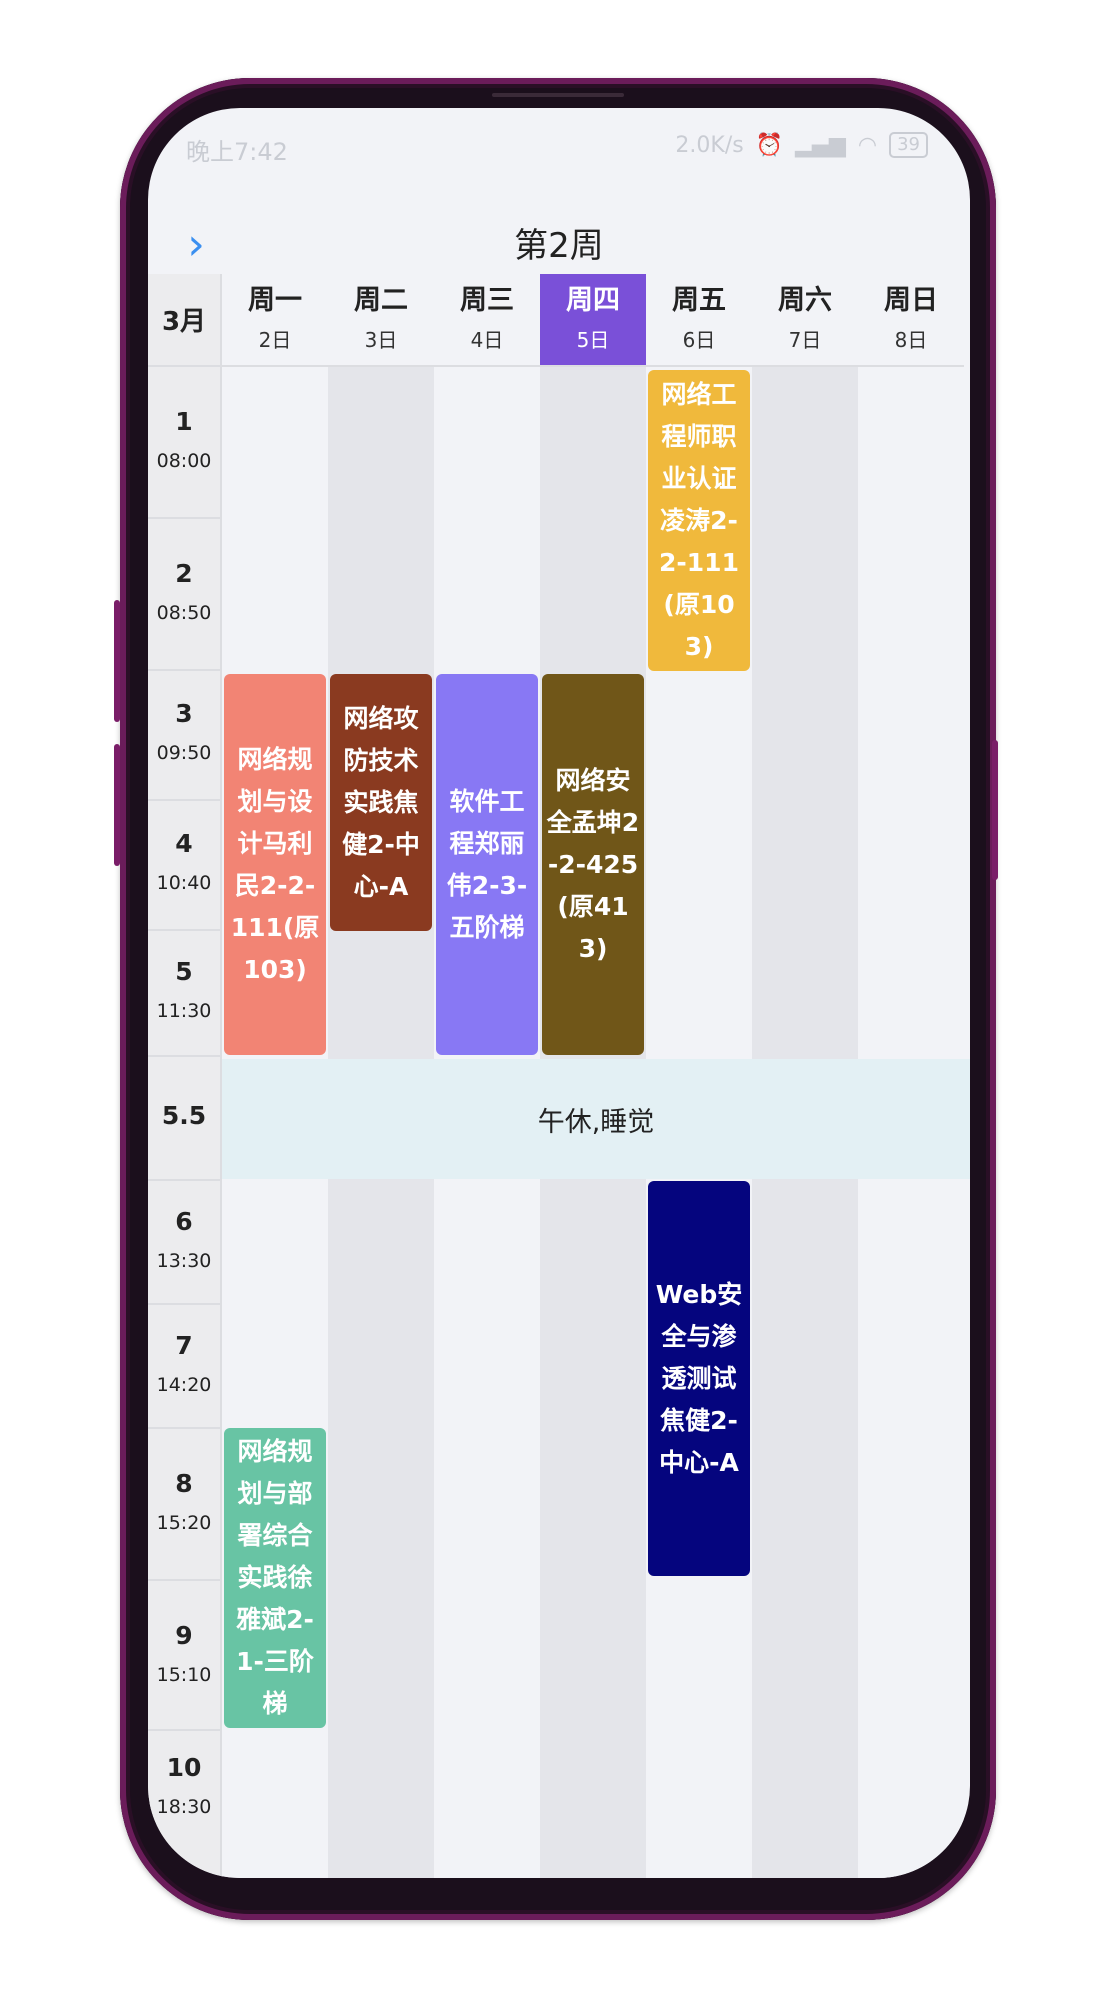 This screenshot has width=1116, height=2001. I want to click on period-number: 3, so click(184, 713).